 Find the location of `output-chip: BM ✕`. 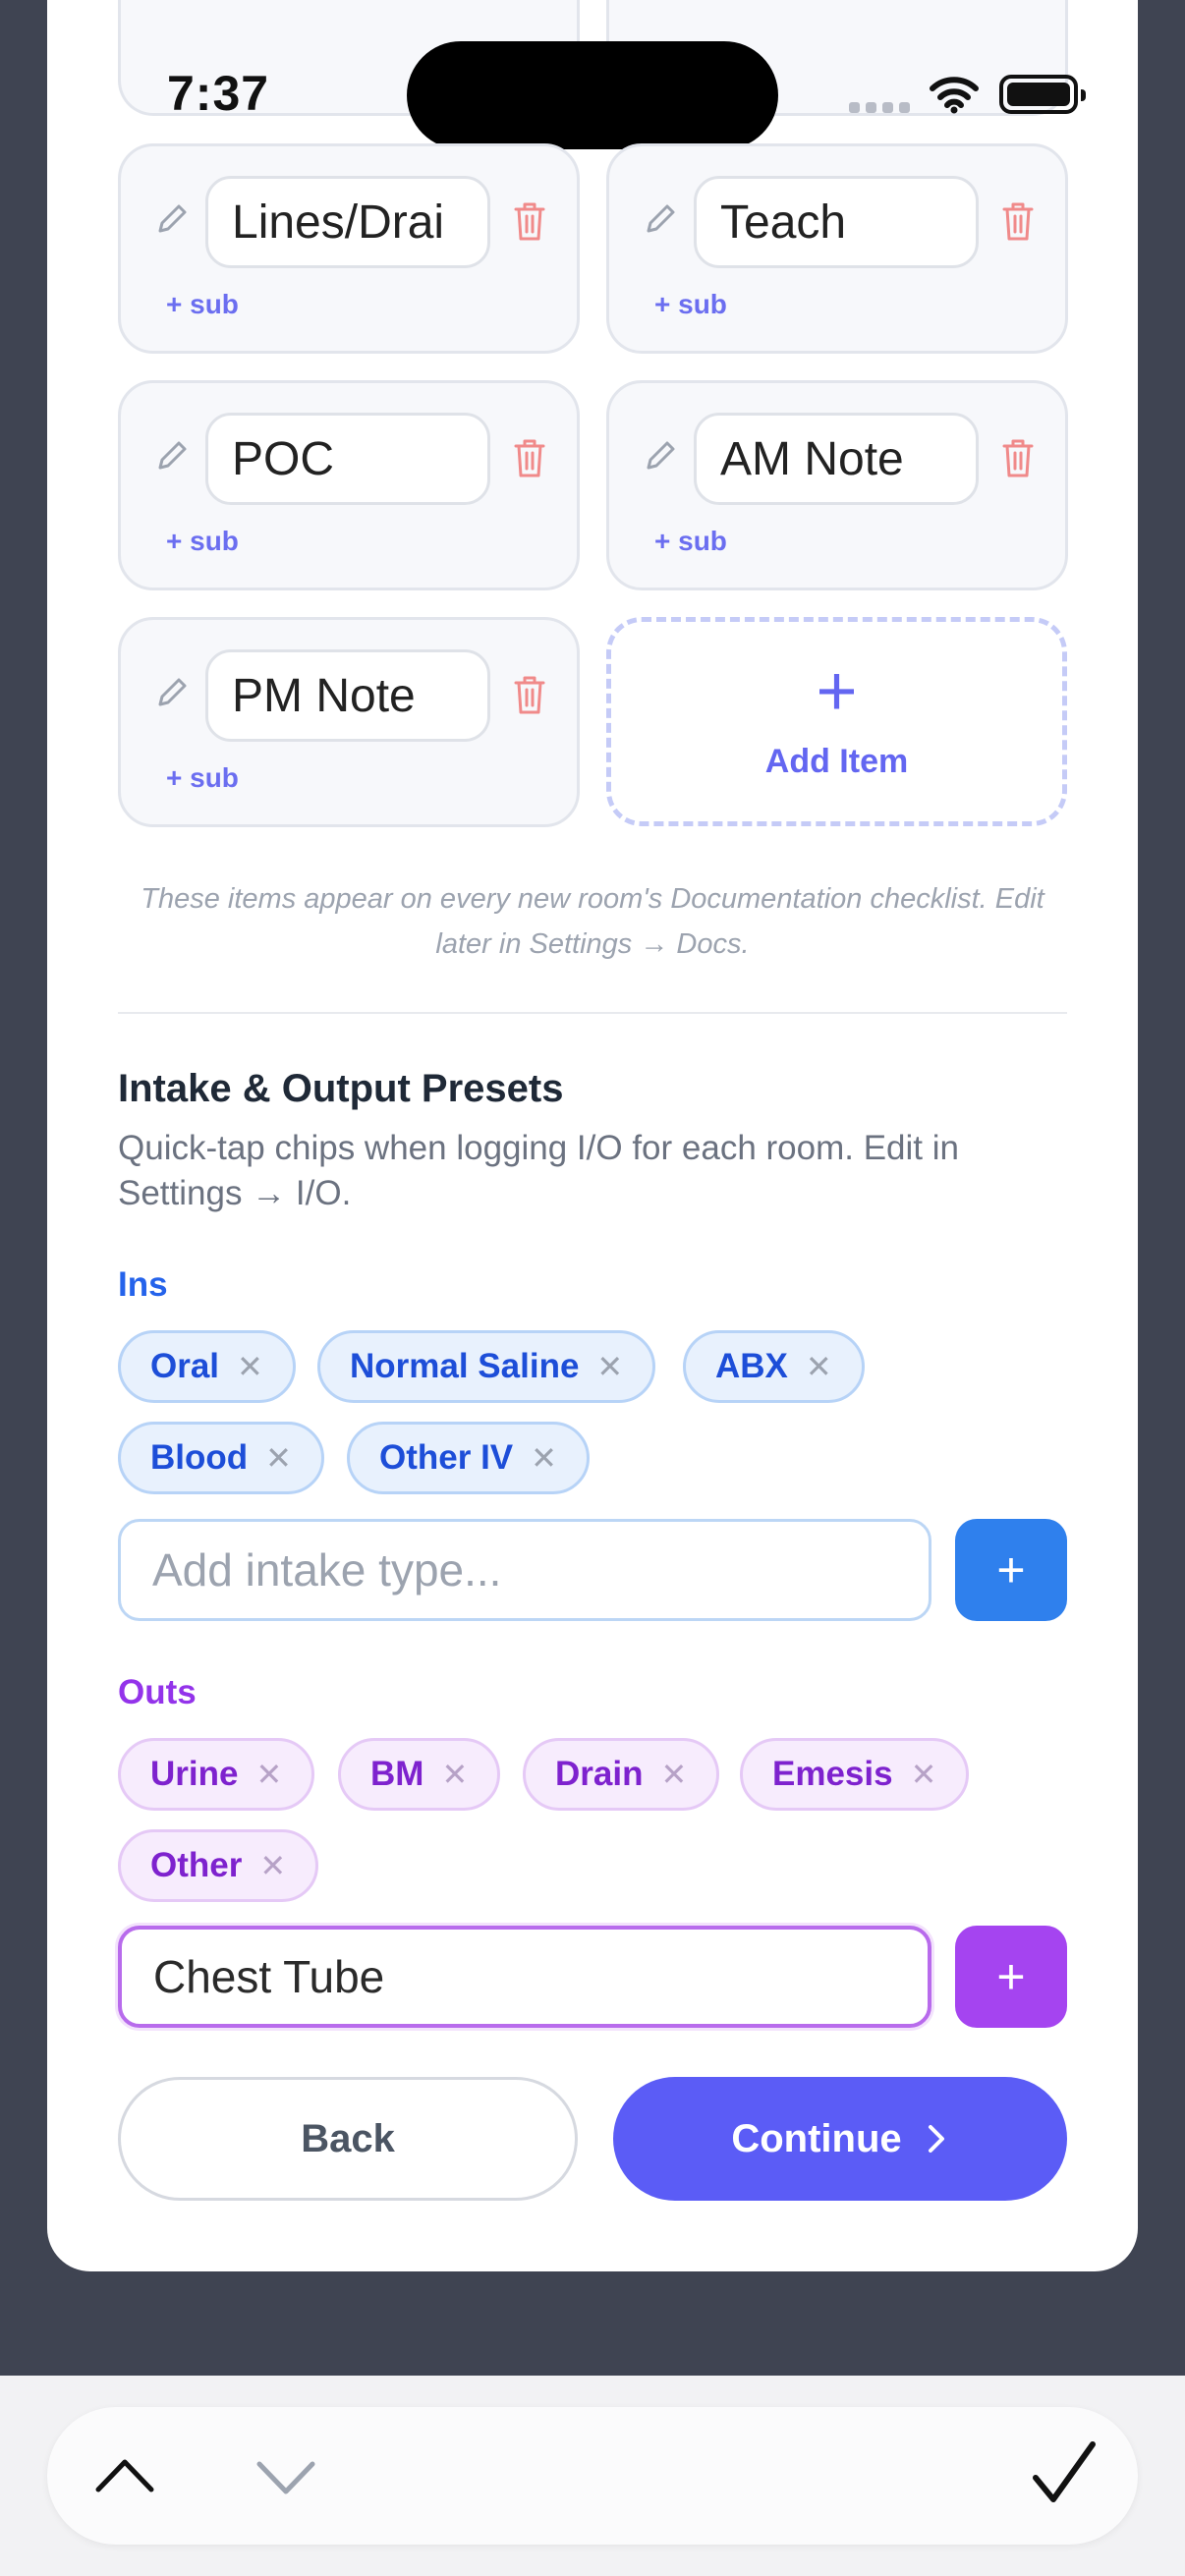

output-chip: BM ✕ is located at coordinates (419, 1774).